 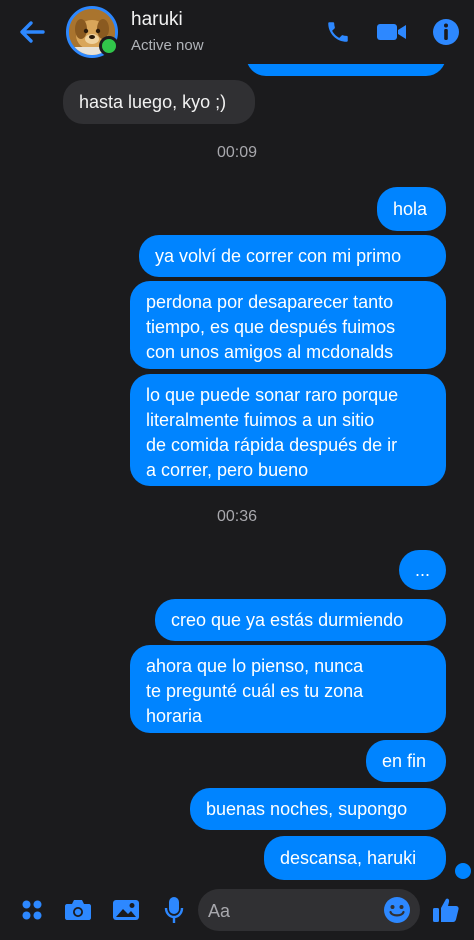 I want to click on outgoing-message-bubble: hola, so click(x=411, y=209).